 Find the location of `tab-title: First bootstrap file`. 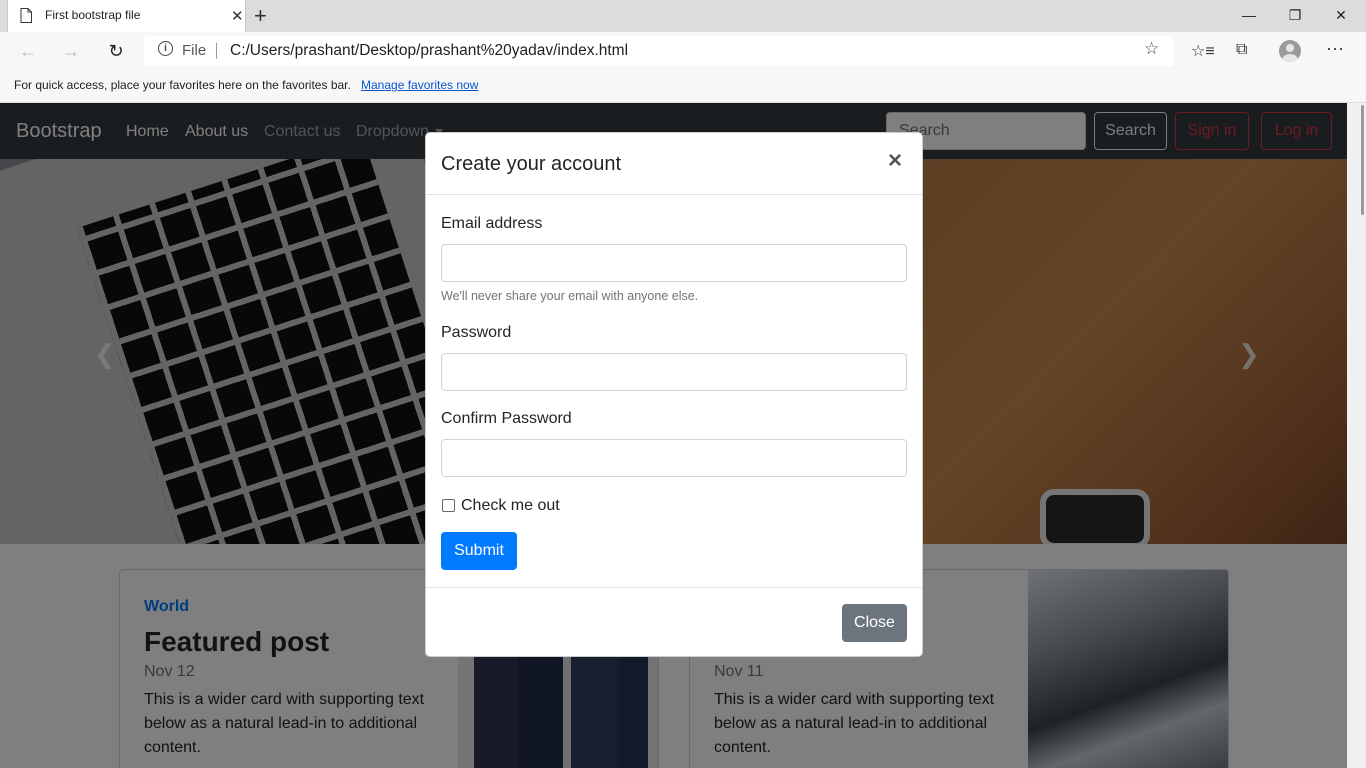

tab-title: First bootstrap file is located at coordinates (93, 15).